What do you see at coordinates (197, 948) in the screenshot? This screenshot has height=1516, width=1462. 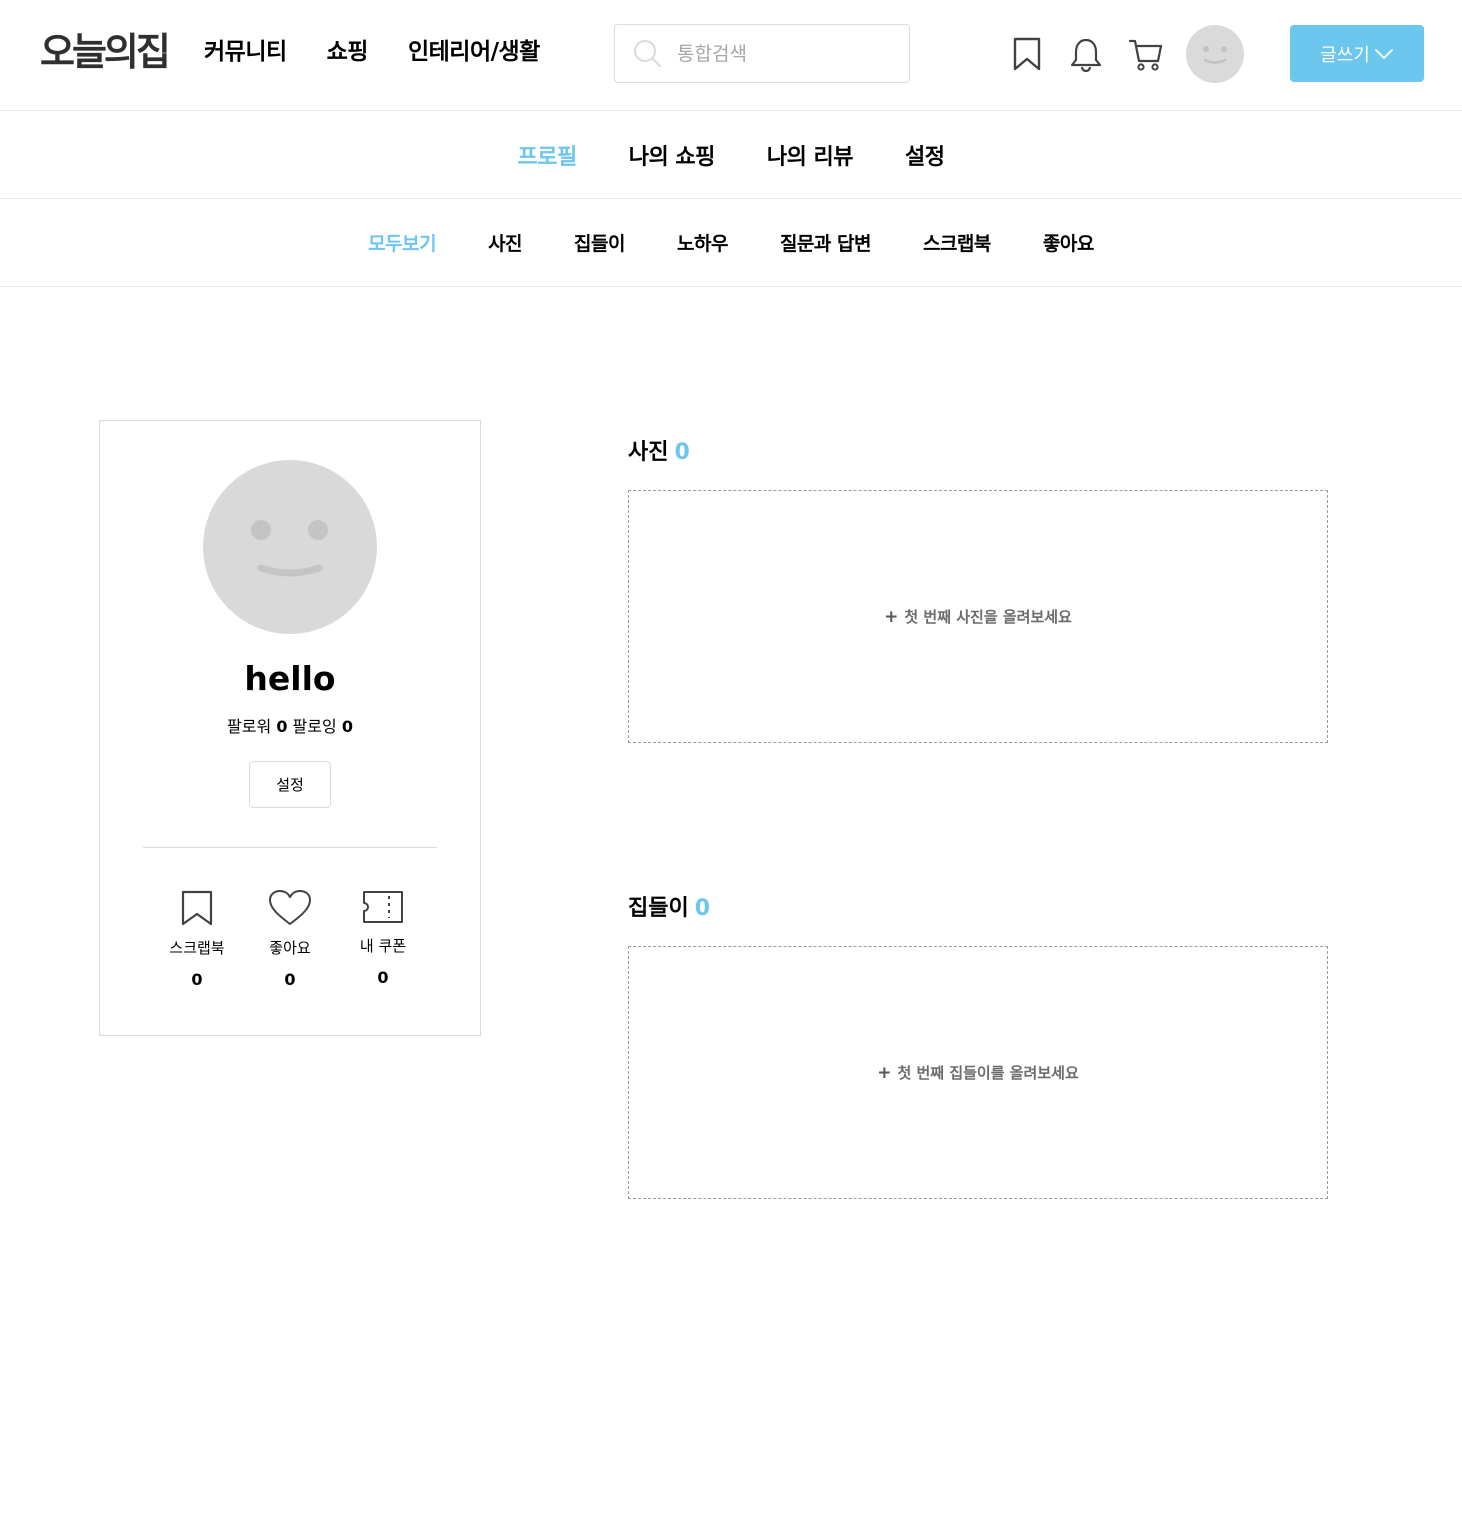 I see `stat-label: 스크랩북` at bounding box center [197, 948].